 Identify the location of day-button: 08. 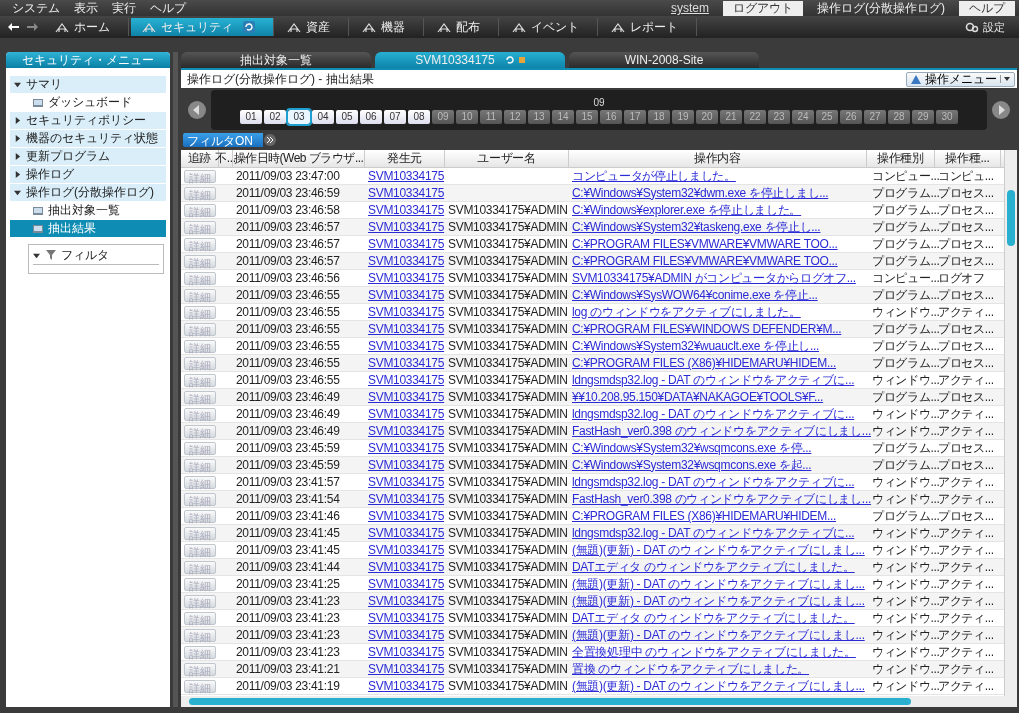
(419, 116).